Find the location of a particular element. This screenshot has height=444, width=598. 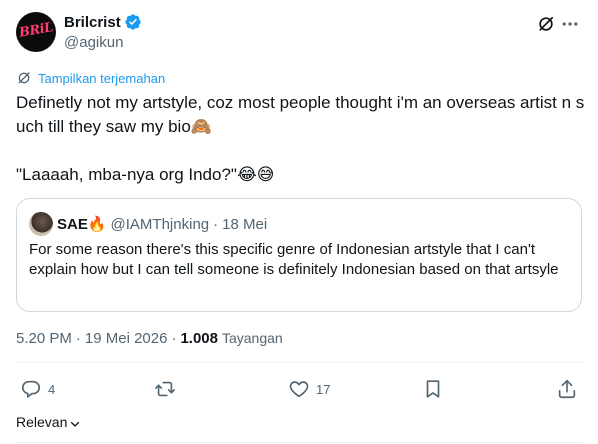

avatar-logo: BRiL is located at coordinates (36, 30).